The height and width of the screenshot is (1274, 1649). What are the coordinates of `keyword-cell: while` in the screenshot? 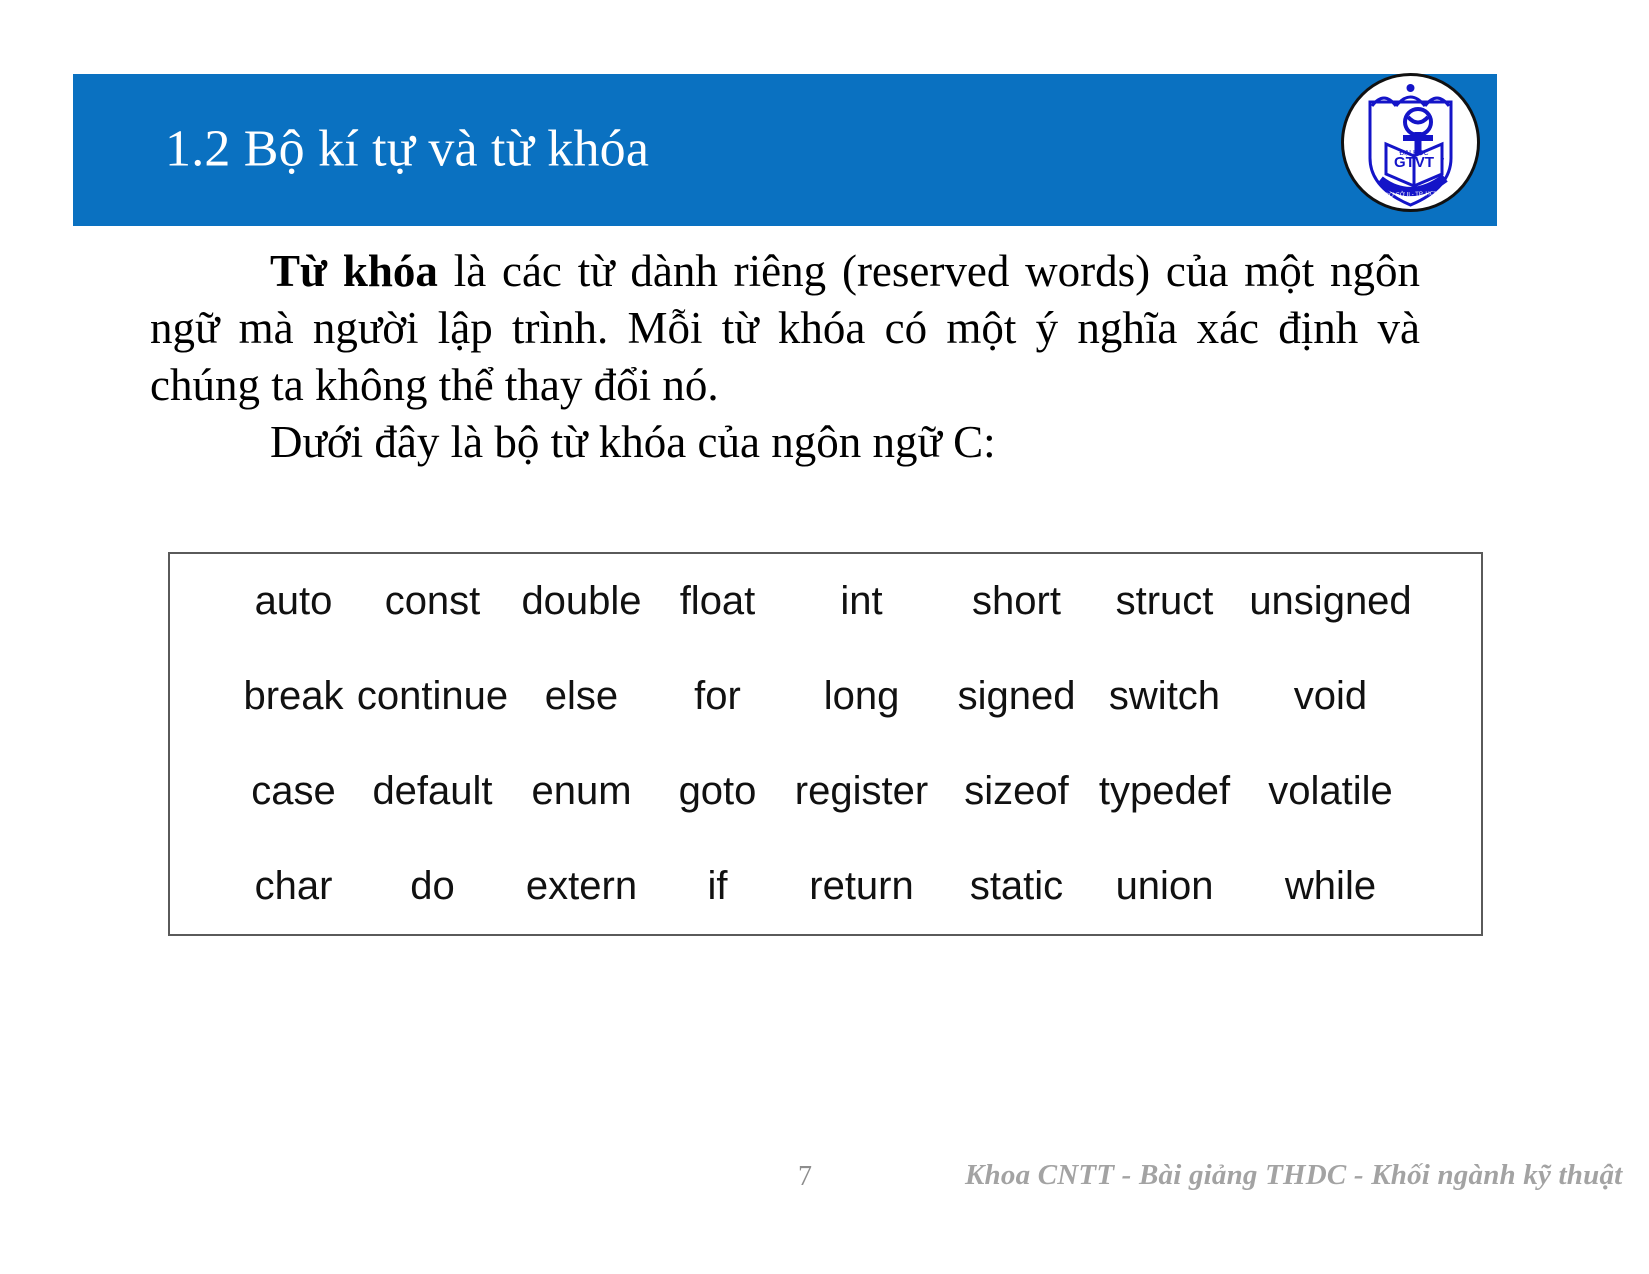 It's located at (1330, 886).